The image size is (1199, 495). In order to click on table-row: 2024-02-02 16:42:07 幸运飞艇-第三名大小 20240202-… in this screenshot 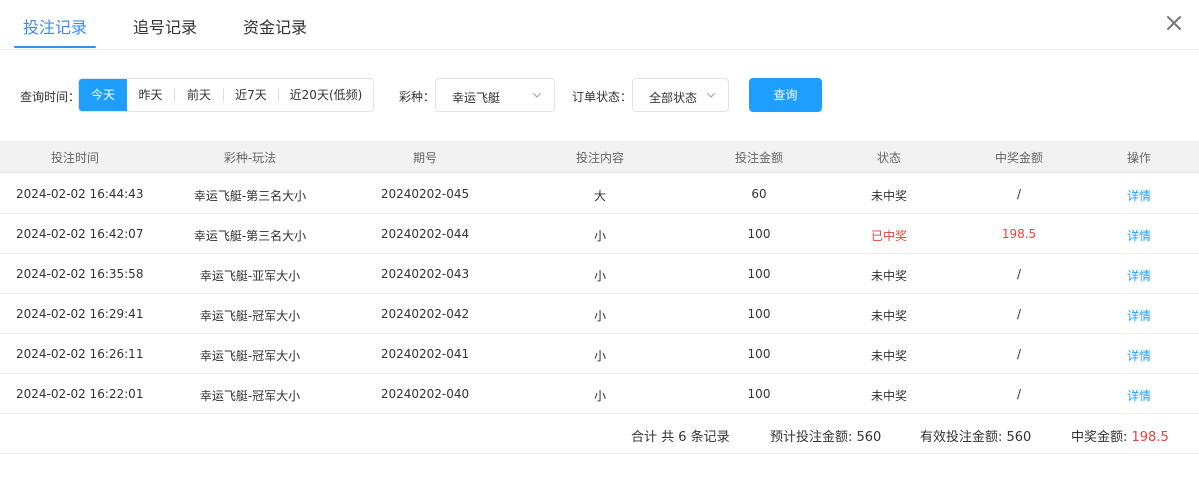, I will do `click(599, 234)`.